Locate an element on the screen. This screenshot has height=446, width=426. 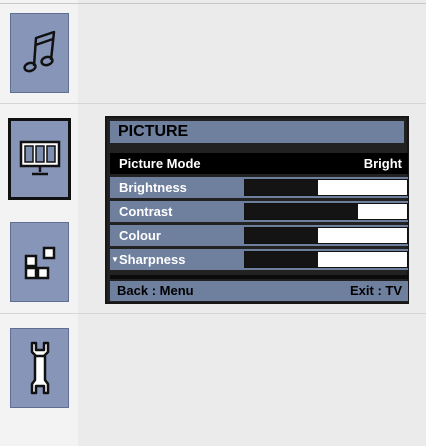
menu-title: PICTURE is located at coordinates (257, 132).